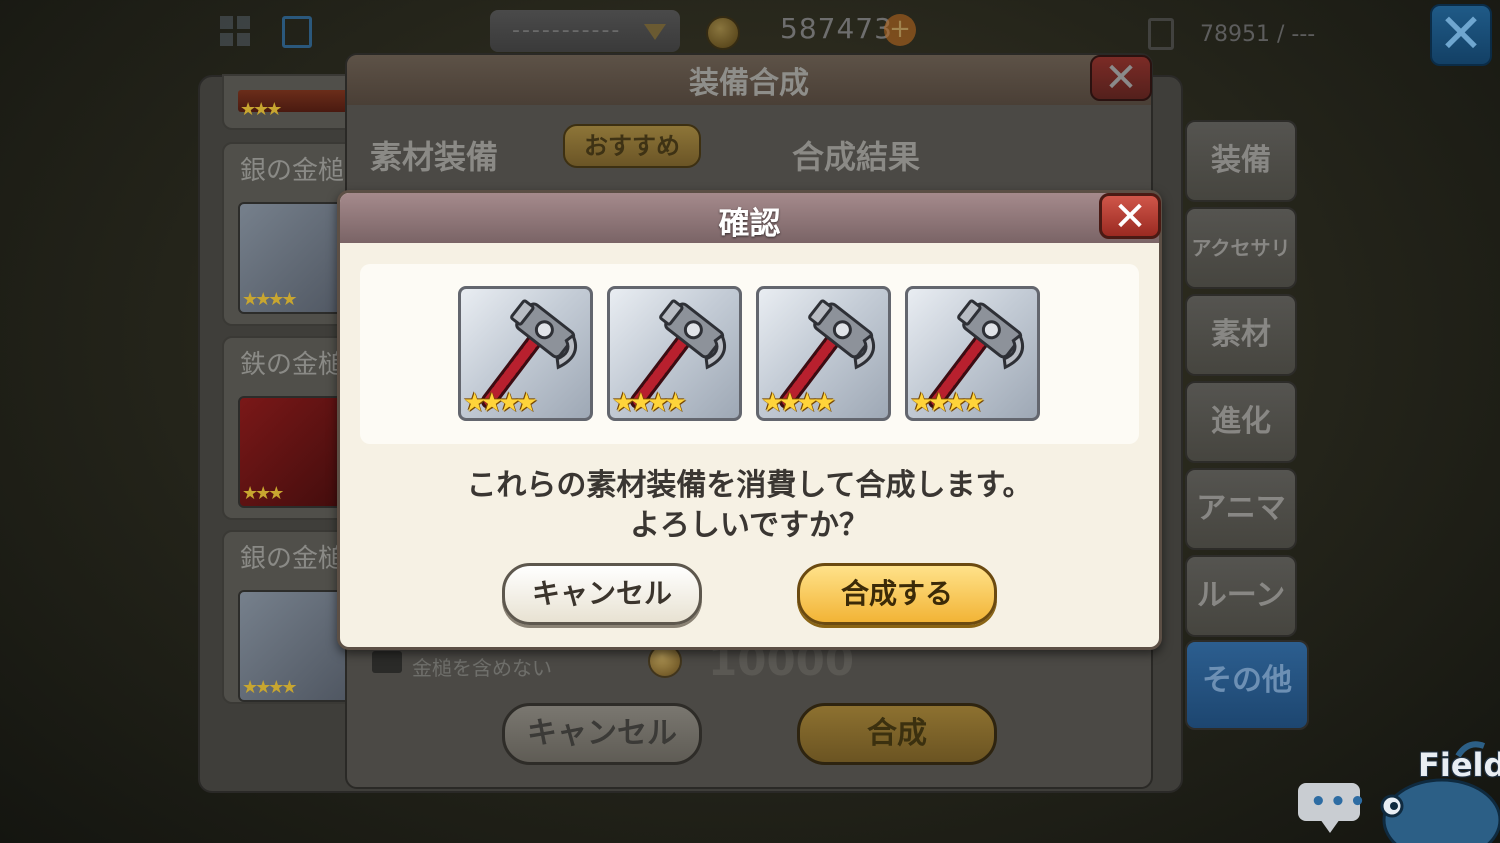  What do you see at coordinates (292, 365) in the screenshot?
I see `item-name: 鉄の金槌` at bounding box center [292, 365].